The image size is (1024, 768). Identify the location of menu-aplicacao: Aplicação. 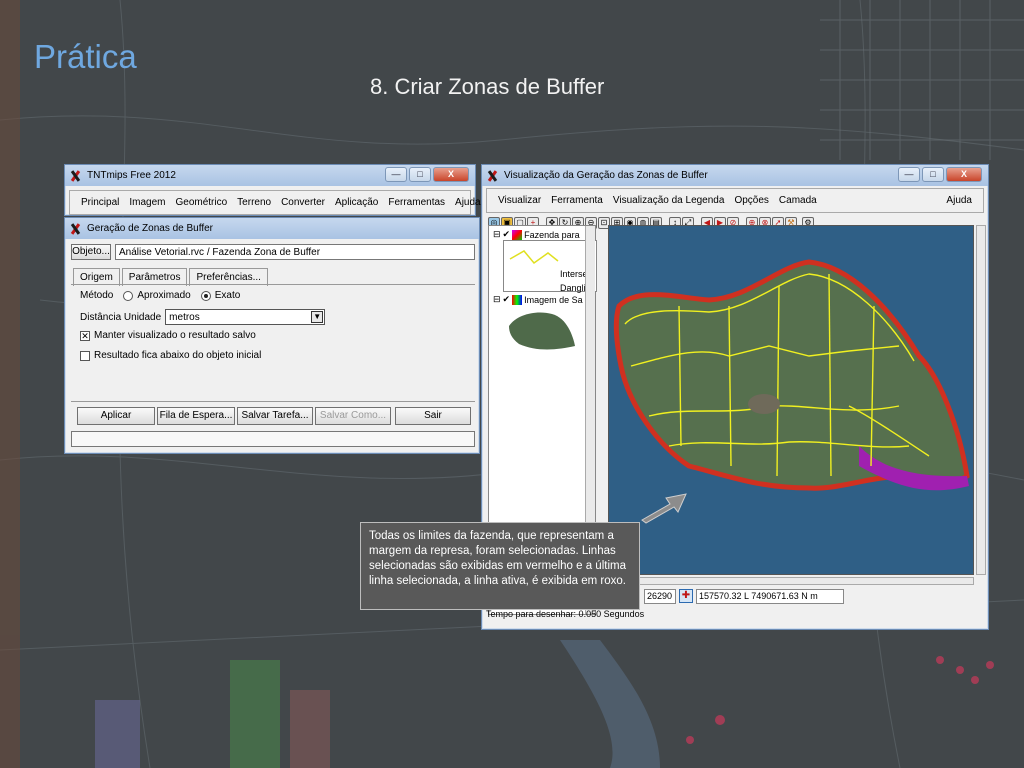
(356, 202).